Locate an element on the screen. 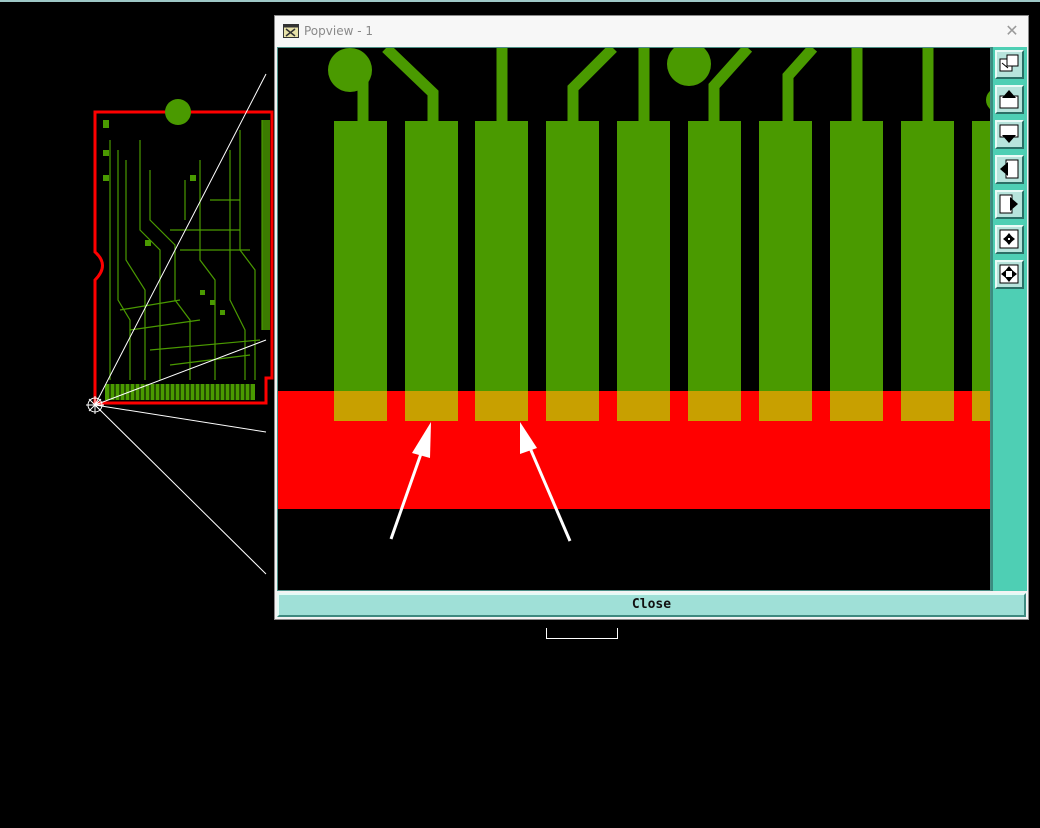 The width and height of the screenshot is (1040, 828). zoom-window-button is located at coordinates (1009, 64).